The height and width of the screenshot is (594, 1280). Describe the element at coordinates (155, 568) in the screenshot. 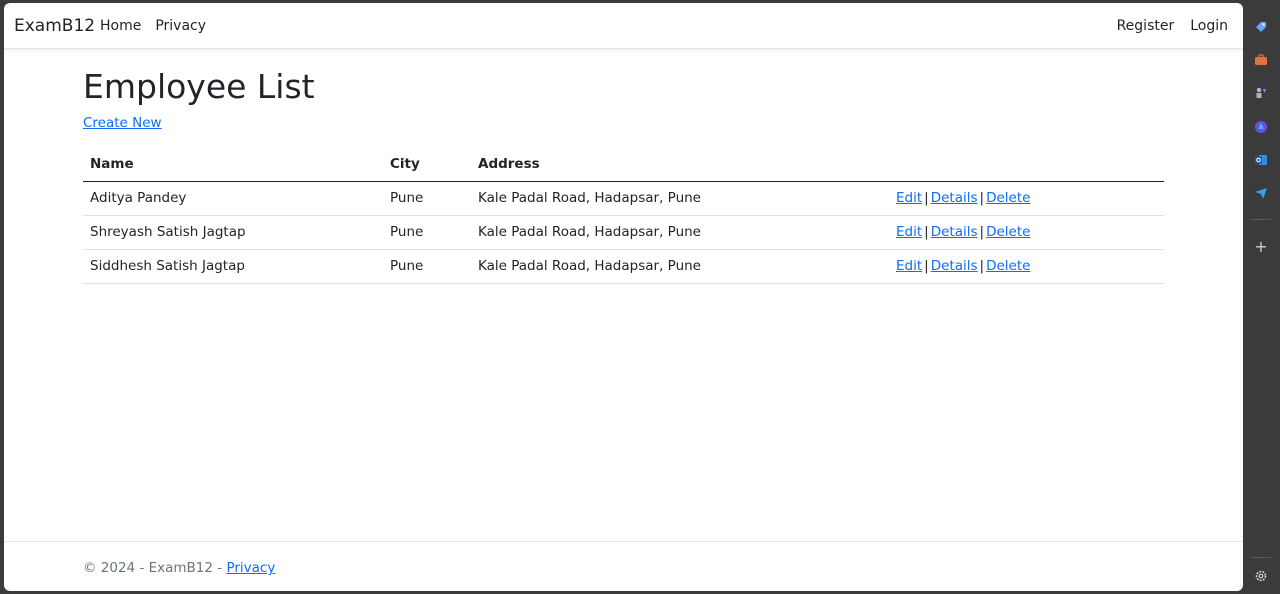

I see `copyright-text: © 2024 - ExamB12 -` at that location.